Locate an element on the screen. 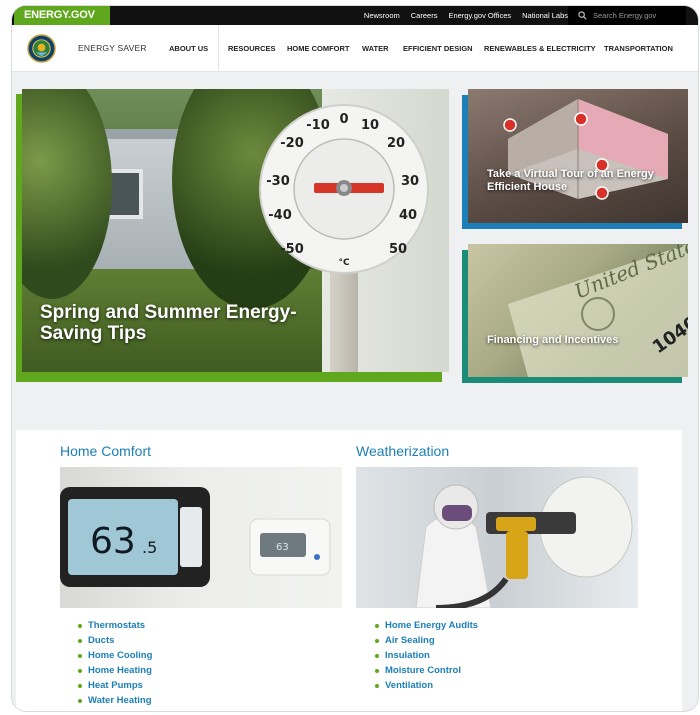 The width and height of the screenshot is (700, 715). financing-title: Financing and Incentives is located at coordinates (552, 340).